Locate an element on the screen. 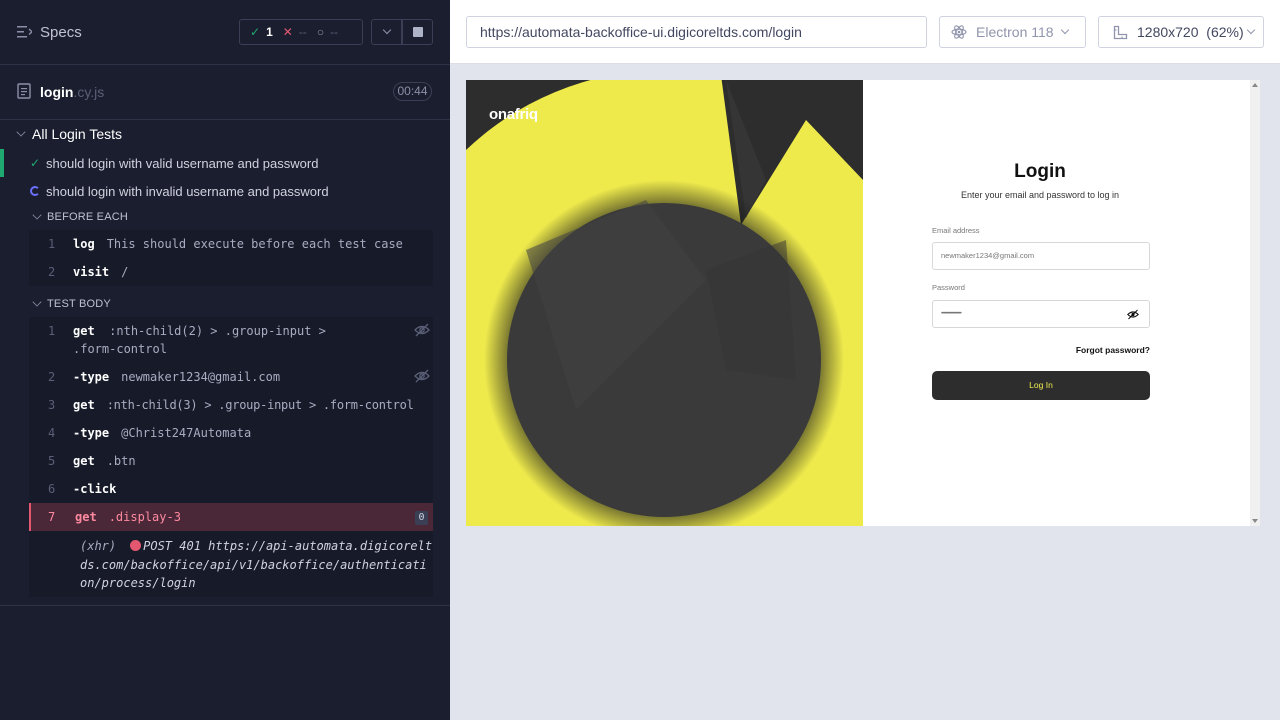 This screenshot has height=720, width=1280. test-body-header: TEST BODY is located at coordinates (71, 303).